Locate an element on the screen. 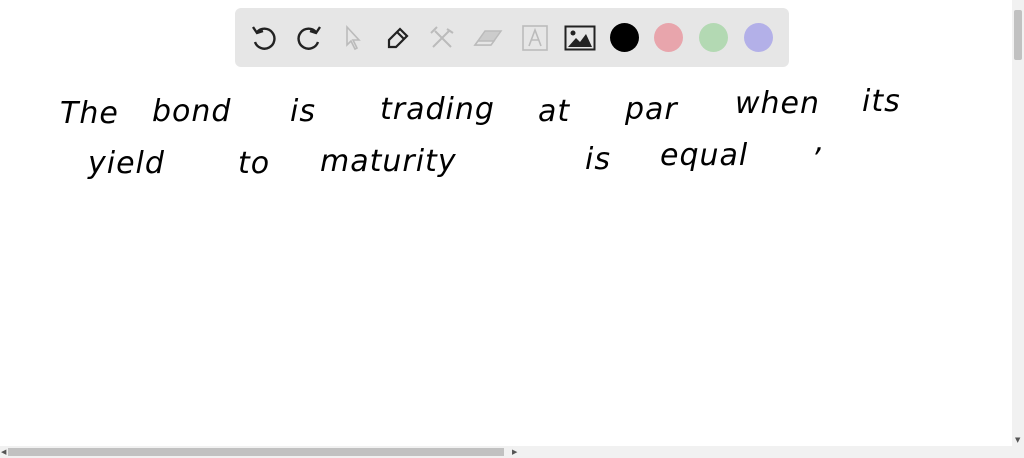 The width and height of the screenshot is (1024, 458). image-icon is located at coordinates (580, 38).